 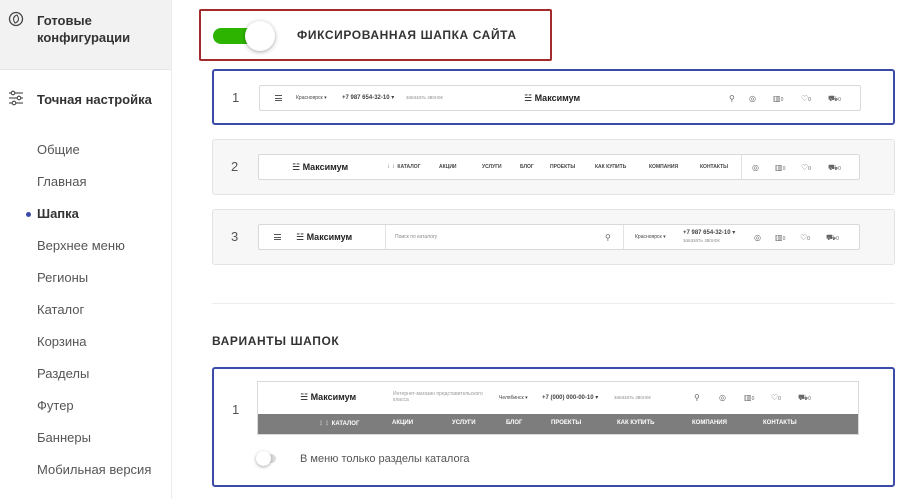 What do you see at coordinates (86, 285) in the screenshot?
I see `sidebar-item-regions: Регионы` at bounding box center [86, 285].